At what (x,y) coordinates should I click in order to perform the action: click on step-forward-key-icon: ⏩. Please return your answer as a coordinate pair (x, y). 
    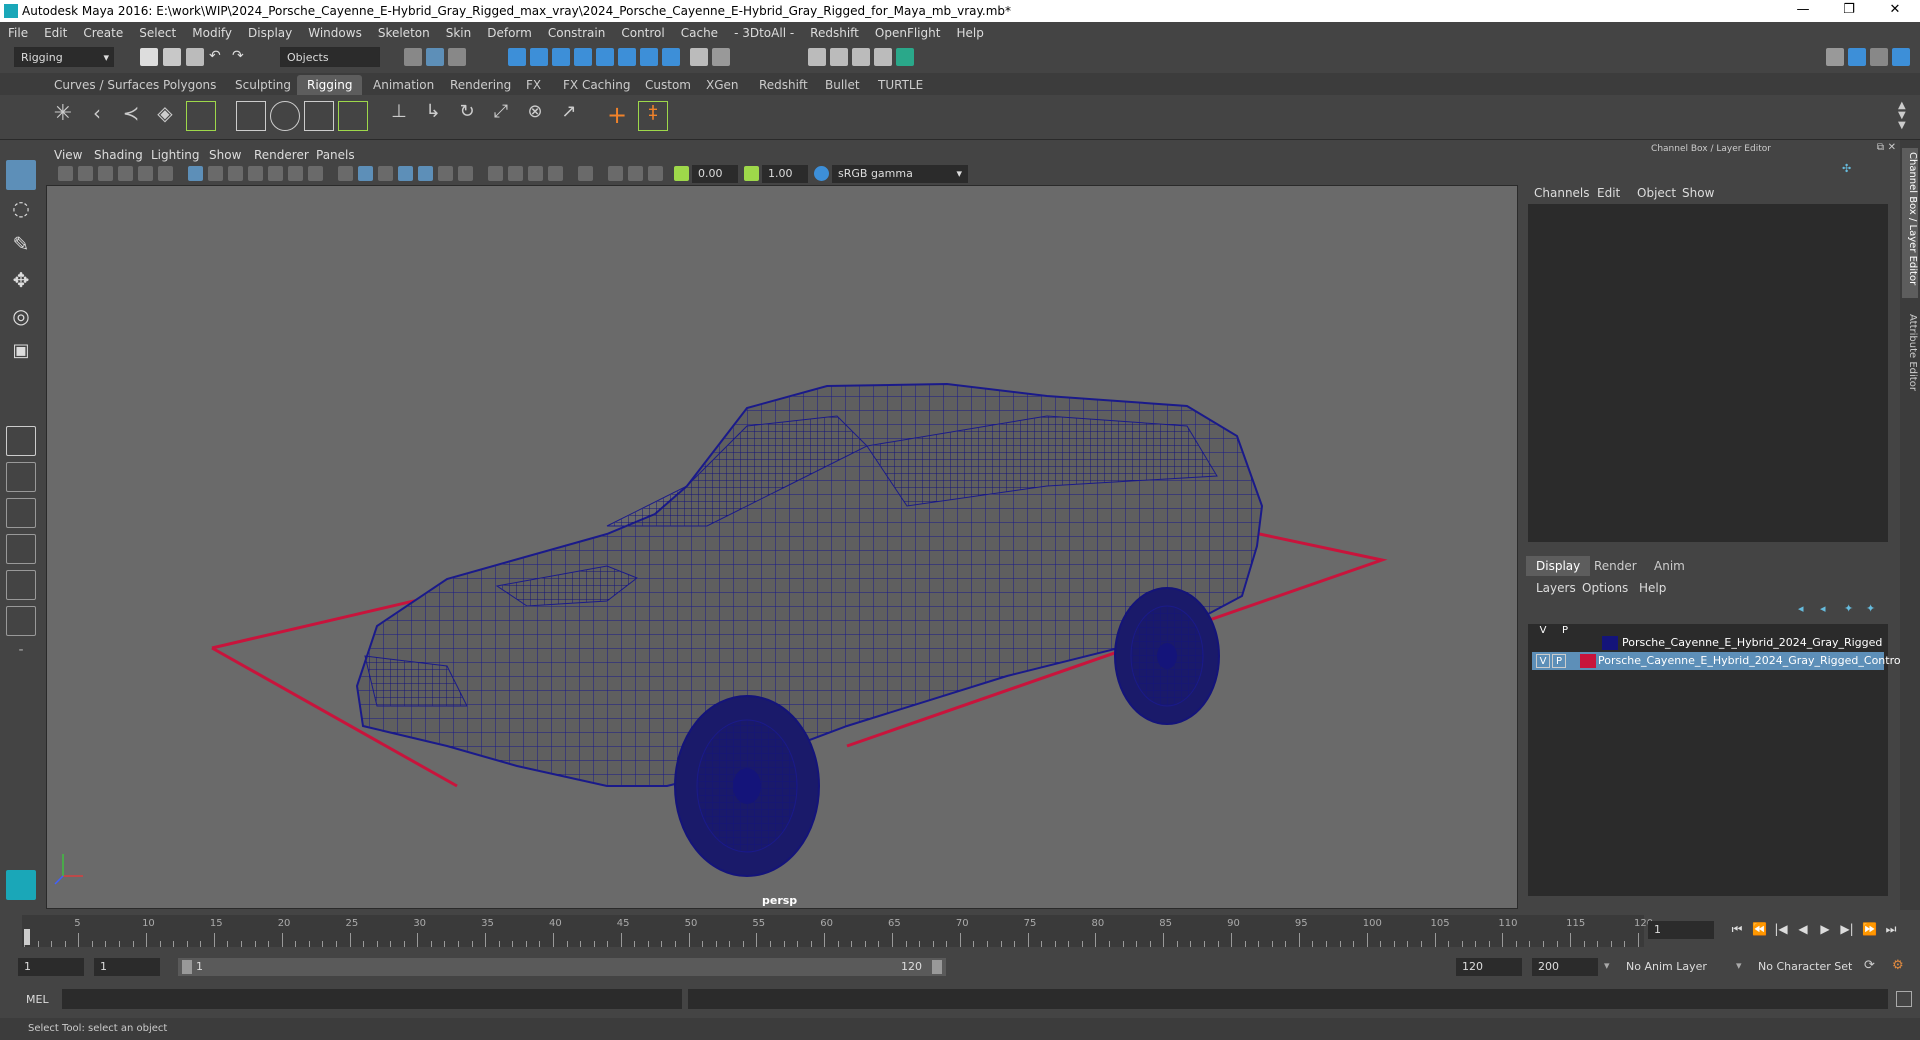
    Looking at the image, I should click on (1869, 929).